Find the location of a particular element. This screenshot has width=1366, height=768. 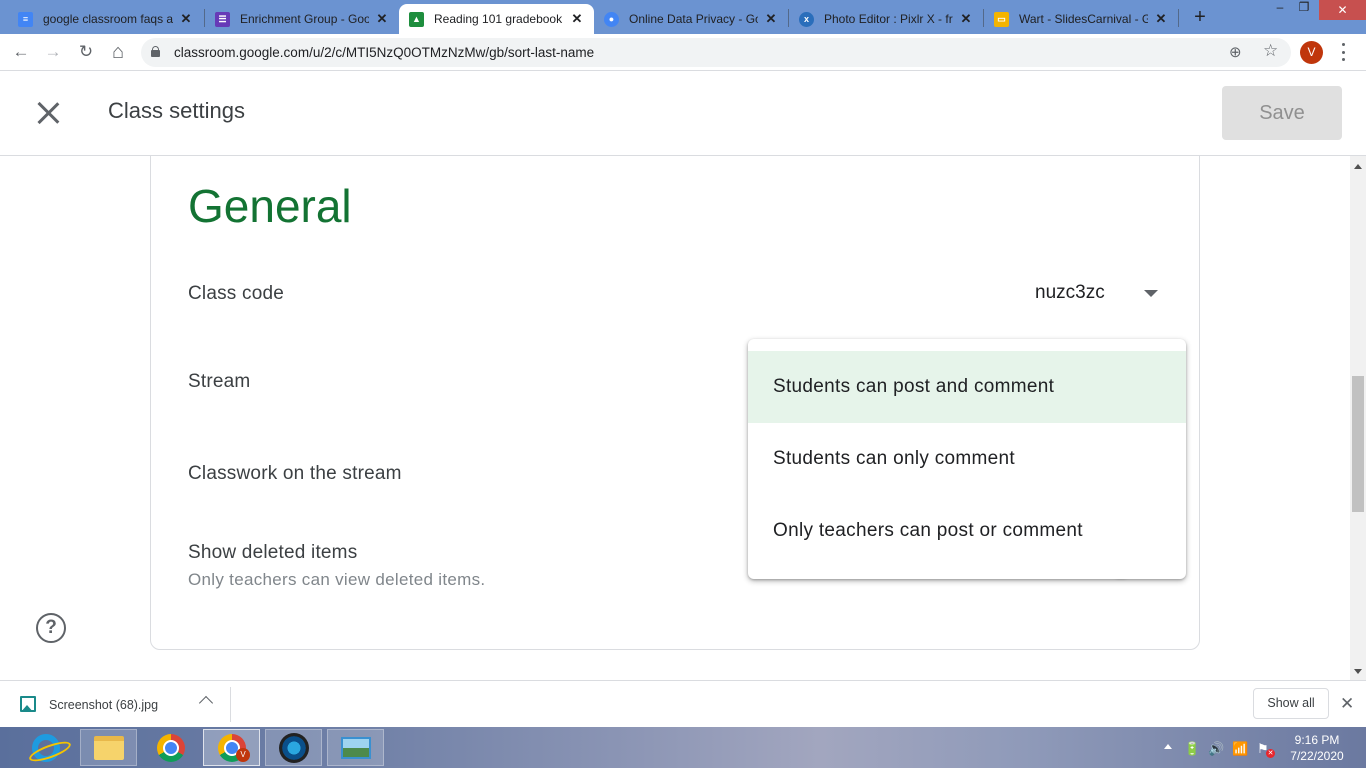

bookmark-star-icon: ☆ is located at coordinates (1270, 51).